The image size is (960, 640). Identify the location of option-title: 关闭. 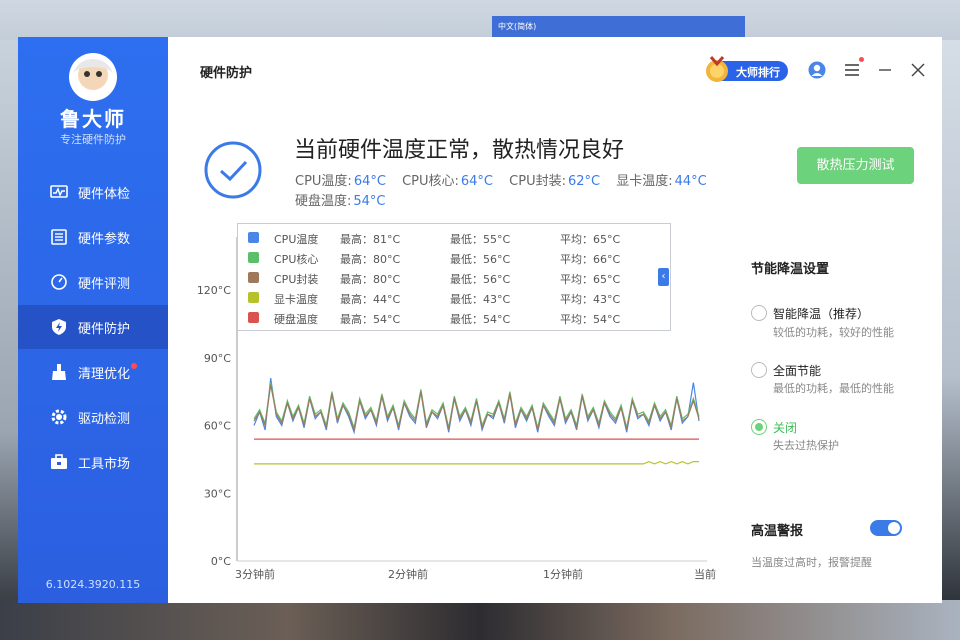
(785, 428).